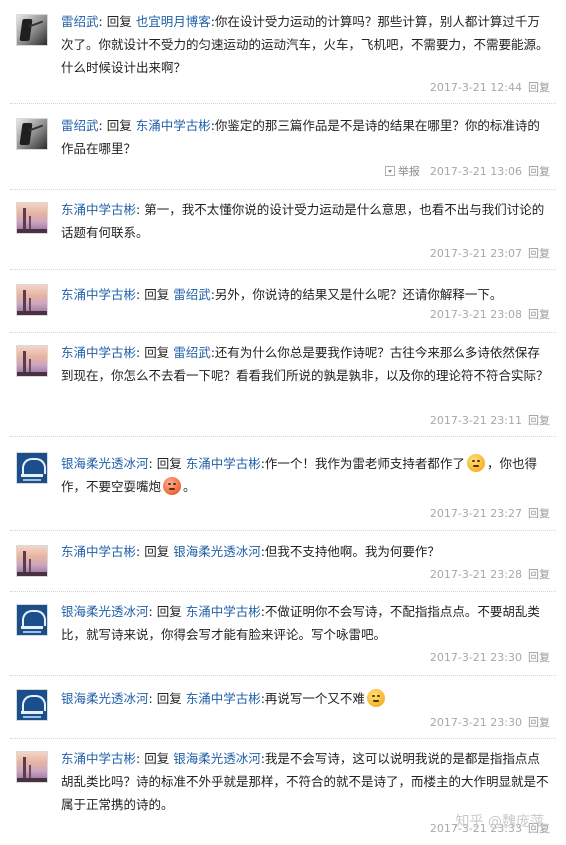 The width and height of the screenshot is (566, 845). Describe the element at coordinates (389, 171) in the screenshot. I see `report-icon` at that location.